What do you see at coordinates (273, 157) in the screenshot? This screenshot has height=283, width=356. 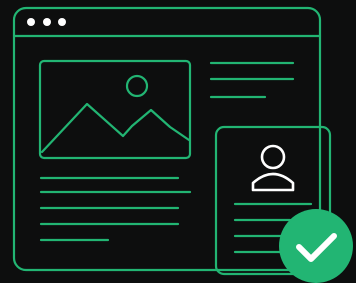 I see `user-head-icon` at bounding box center [273, 157].